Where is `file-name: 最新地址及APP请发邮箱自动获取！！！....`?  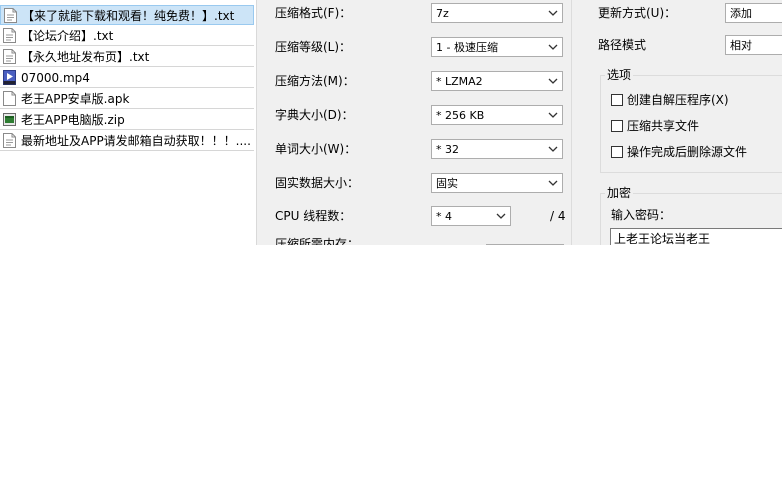 file-name: 最新地址及APP请发邮箱自动获取！！！.... is located at coordinates (136, 141).